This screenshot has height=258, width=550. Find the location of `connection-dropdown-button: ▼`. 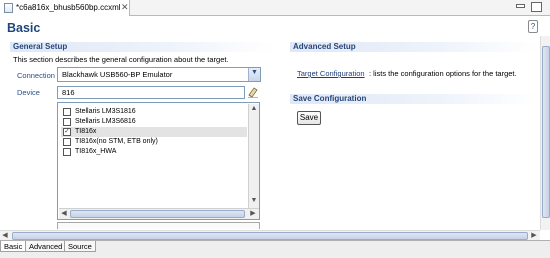

connection-dropdown-button: ▼ is located at coordinates (254, 74).